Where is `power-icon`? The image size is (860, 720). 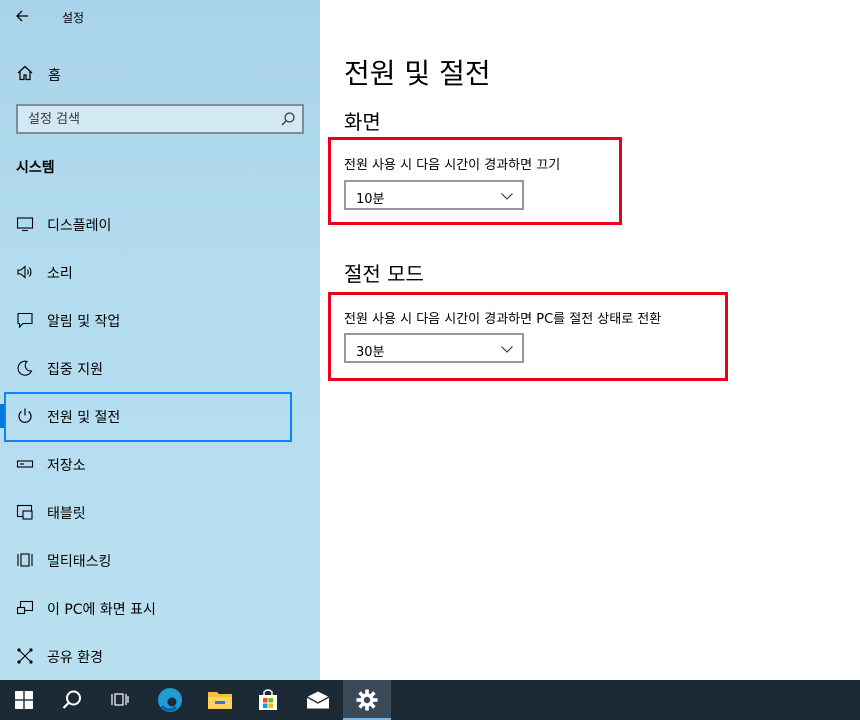
power-icon is located at coordinates (25, 415).